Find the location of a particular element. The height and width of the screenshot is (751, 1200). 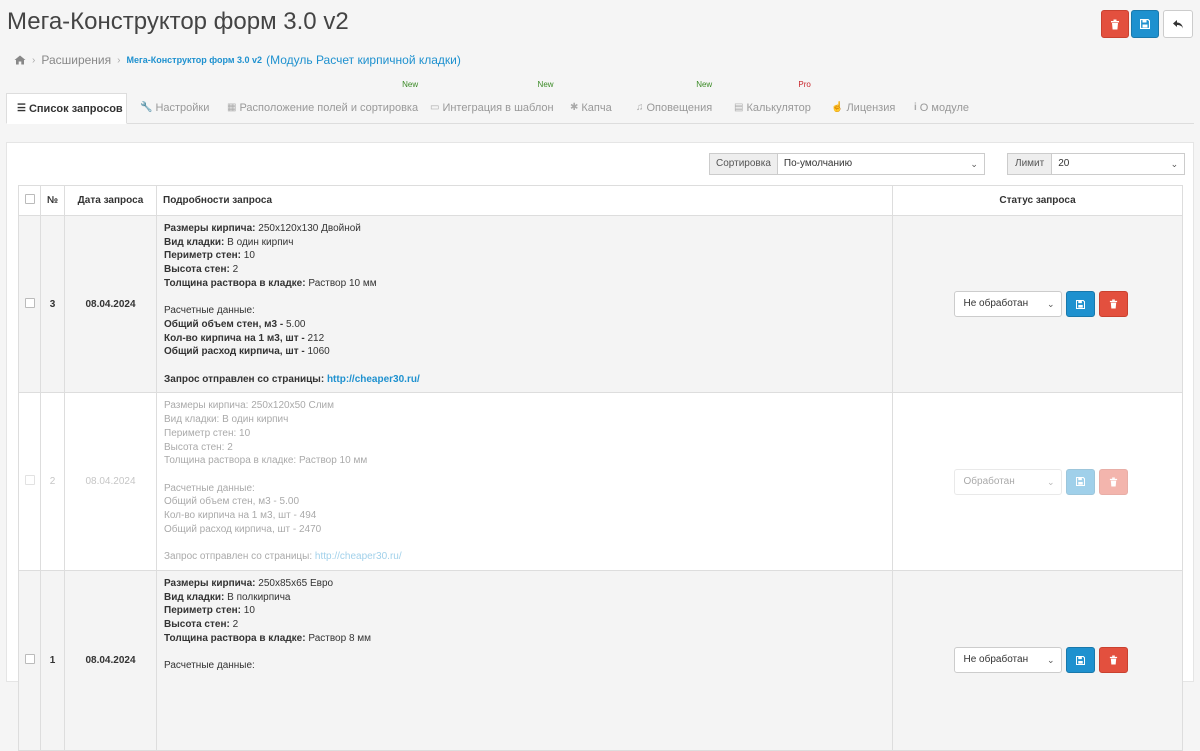

calc-heading: Расчетные данные: is located at coordinates (209, 488).